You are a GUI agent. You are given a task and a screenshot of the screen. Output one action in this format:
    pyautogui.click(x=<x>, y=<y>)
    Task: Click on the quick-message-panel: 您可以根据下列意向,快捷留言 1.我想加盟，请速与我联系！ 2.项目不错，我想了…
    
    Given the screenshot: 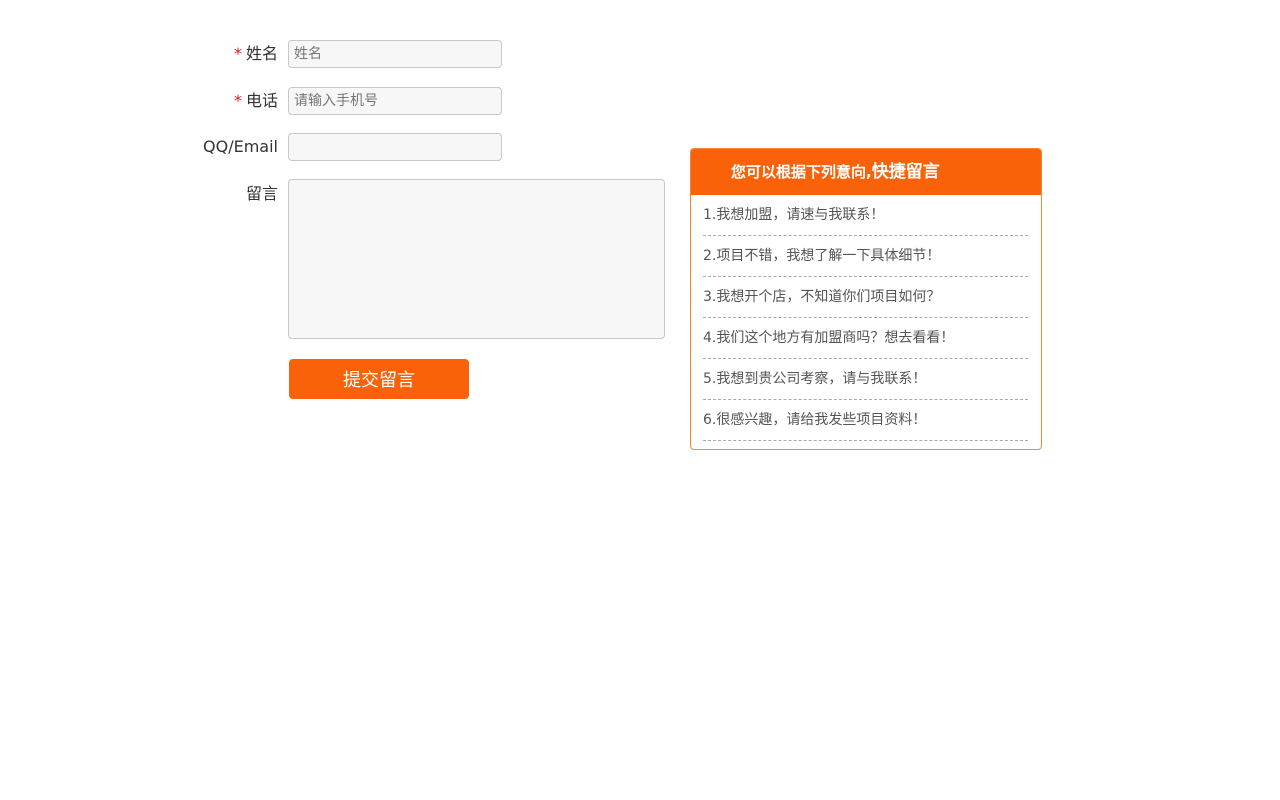 What is the action you would take?
    pyautogui.click(x=866, y=299)
    